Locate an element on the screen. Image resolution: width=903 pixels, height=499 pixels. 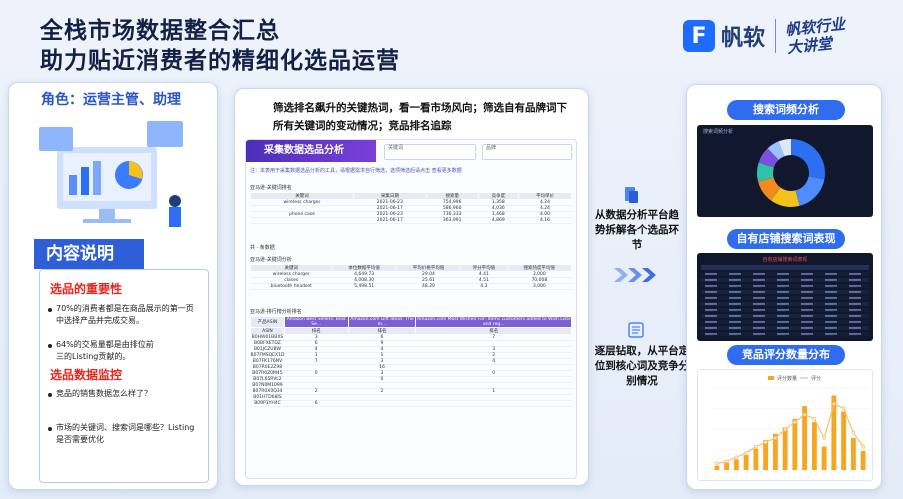
store-search-dashboard: 自有店铺搜索词表现 is located at coordinates (785, 297).